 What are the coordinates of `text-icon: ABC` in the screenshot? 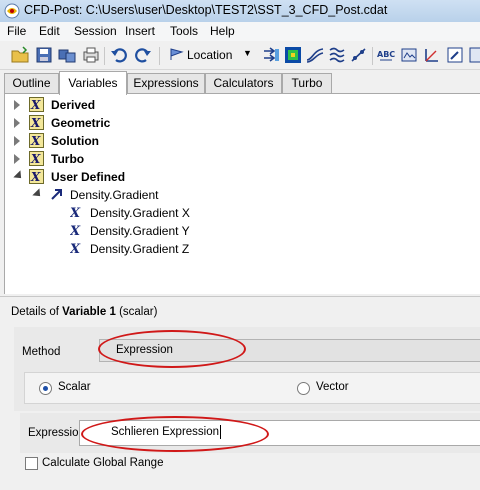 It's located at (386, 55).